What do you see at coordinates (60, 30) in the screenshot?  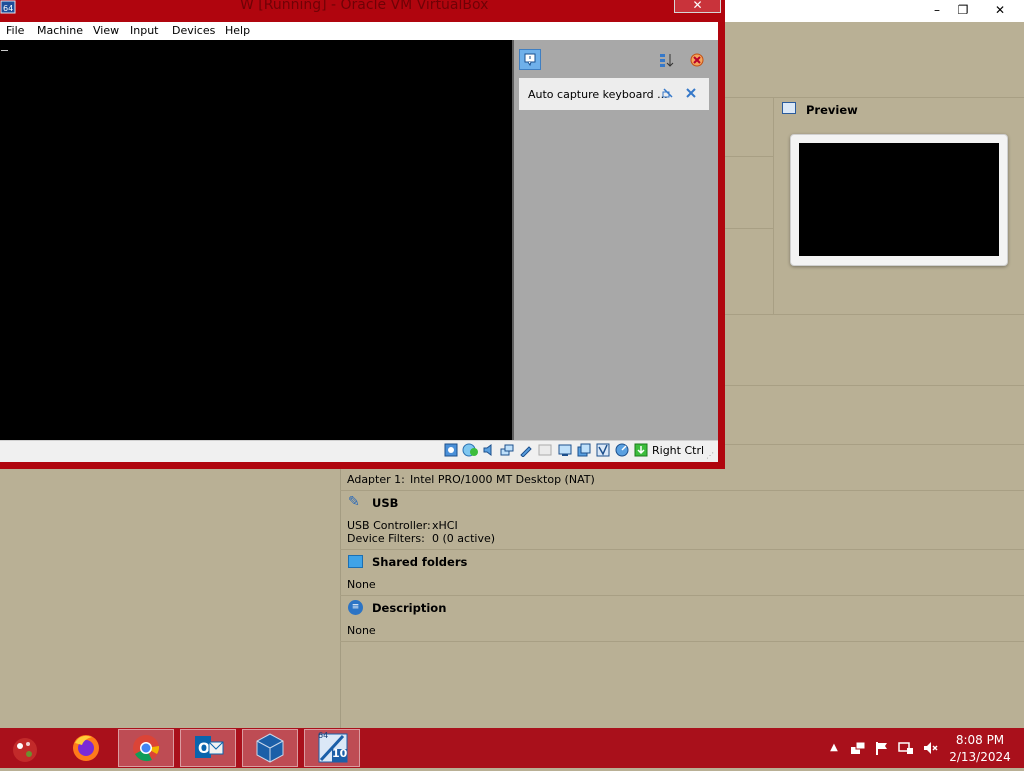 I see `menu-machine: Machine` at bounding box center [60, 30].